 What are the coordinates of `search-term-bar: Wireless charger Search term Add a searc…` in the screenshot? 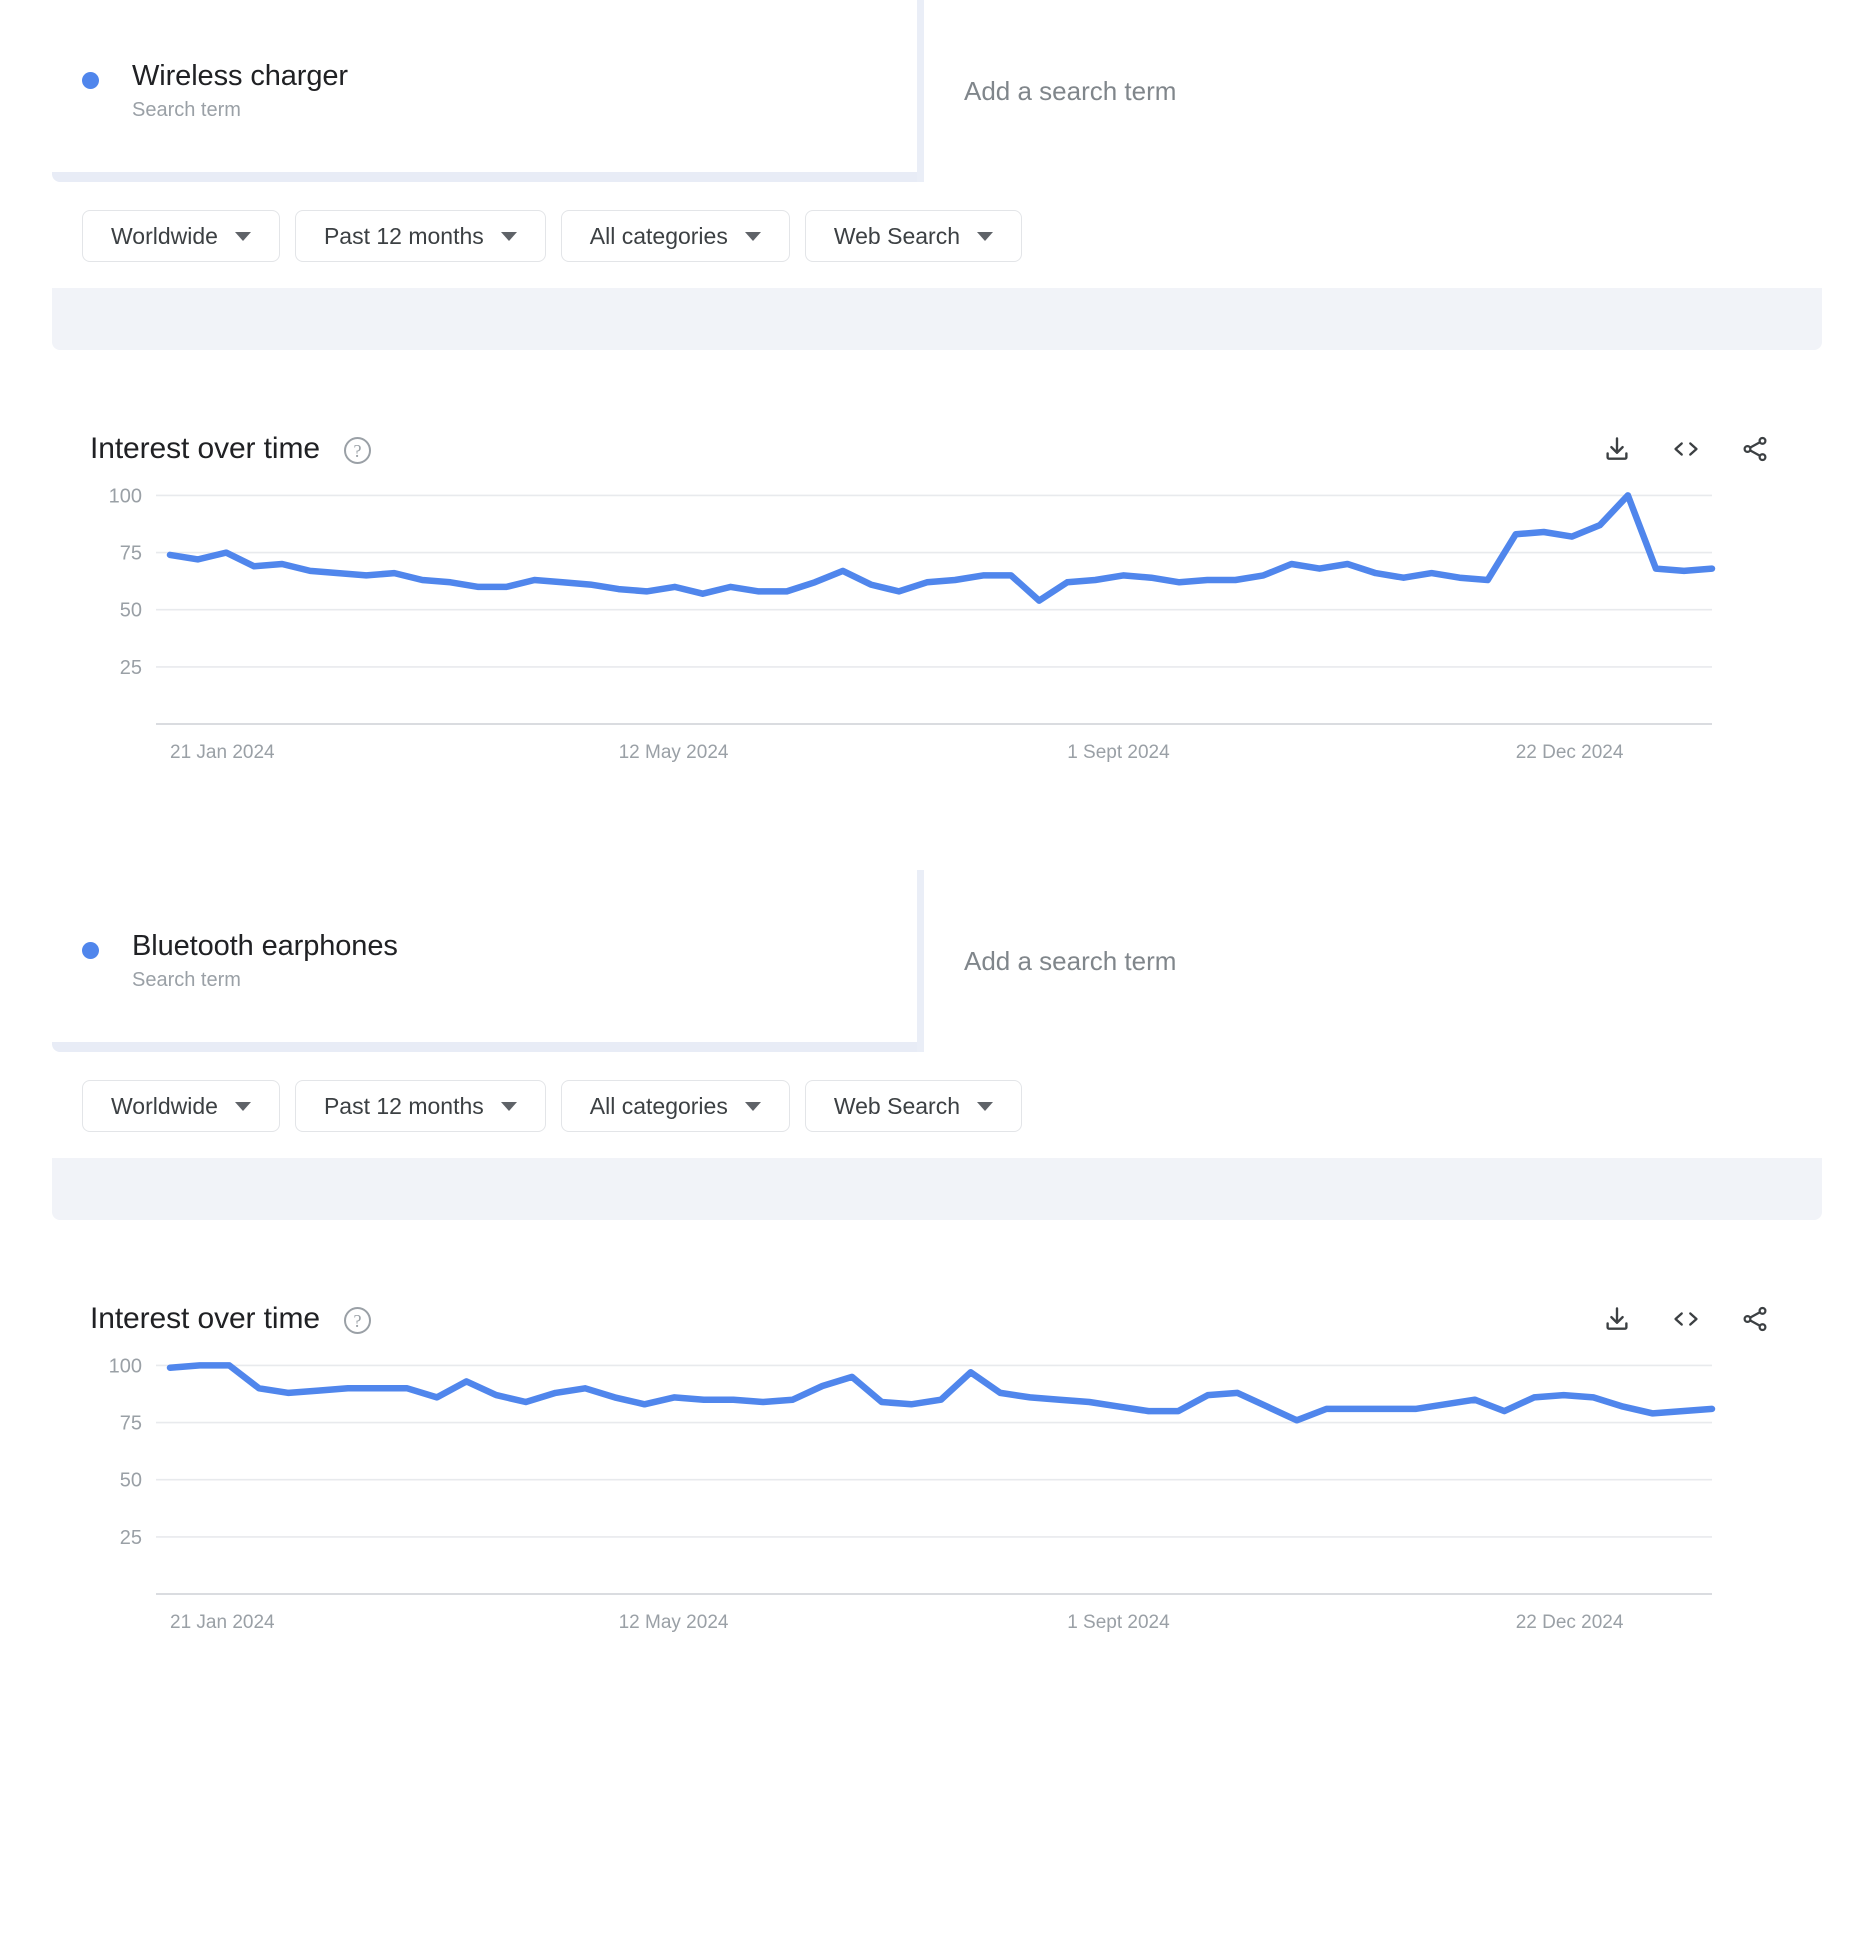 It's located at (937, 91).